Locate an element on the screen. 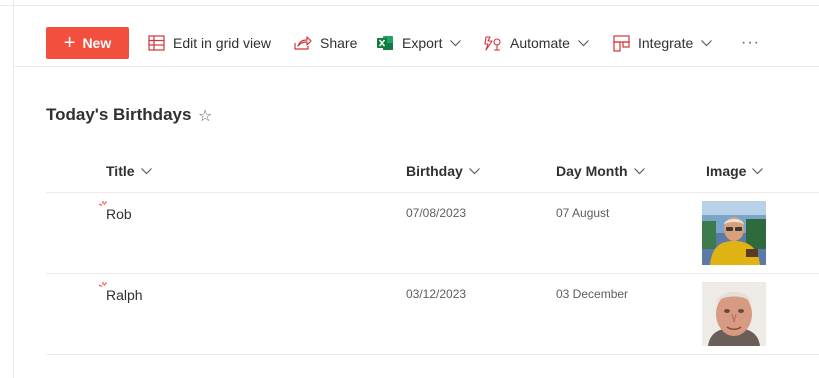 This screenshot has width=819, height=378. plus-icon: + is located at coordinates (69, 43).